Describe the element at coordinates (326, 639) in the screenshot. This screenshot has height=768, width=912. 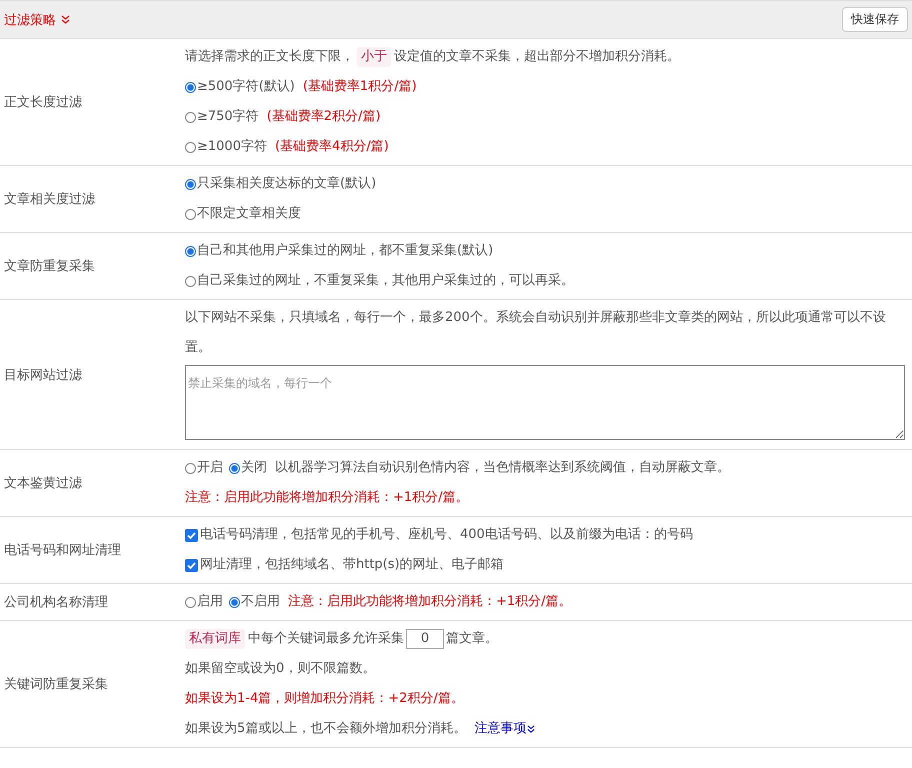
I see `description-text: 中每个关键词最多允许采集` at that location.